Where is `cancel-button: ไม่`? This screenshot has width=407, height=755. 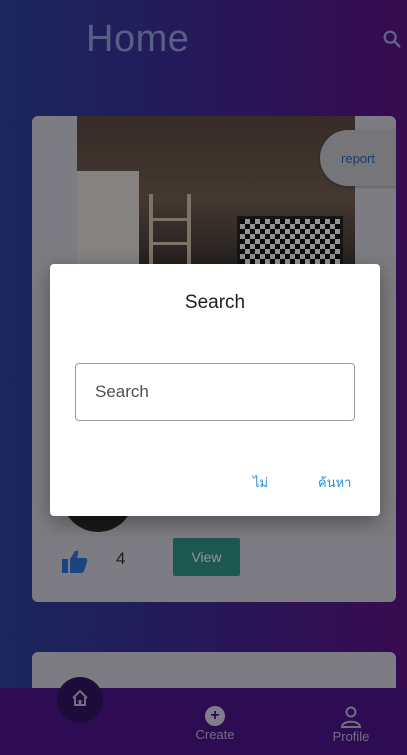
cancel-button: ไม่ is located at coordinates (260, 482).